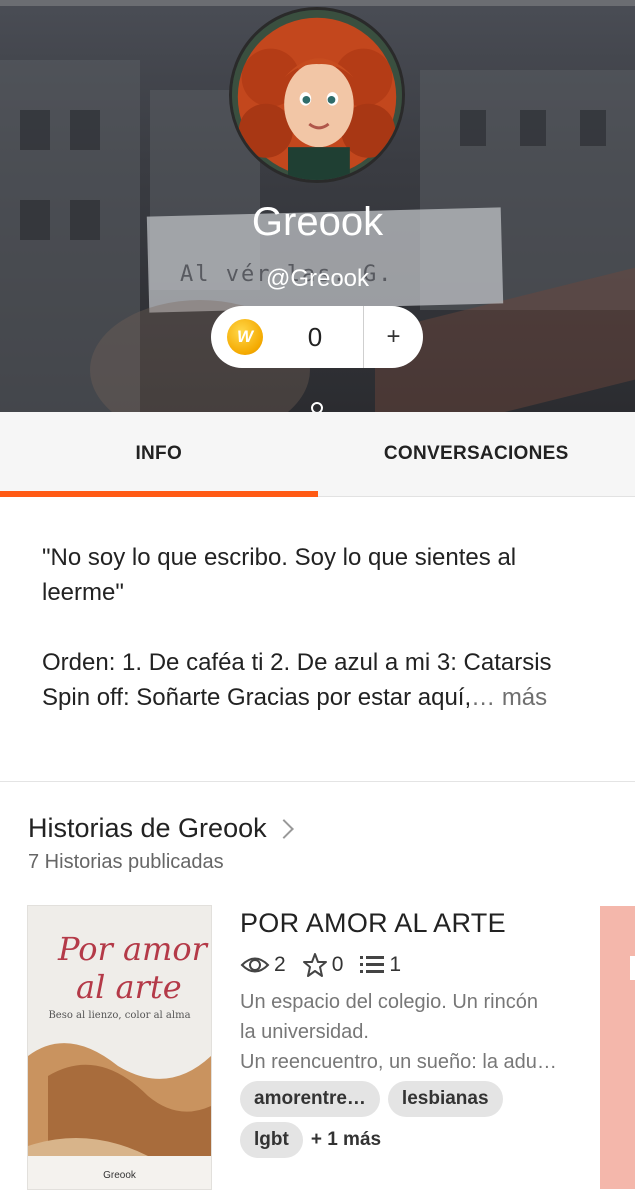 Image resolution: width=635 pixels, height=1200 pixels. I want to click on star-icon, so click(314, 965).